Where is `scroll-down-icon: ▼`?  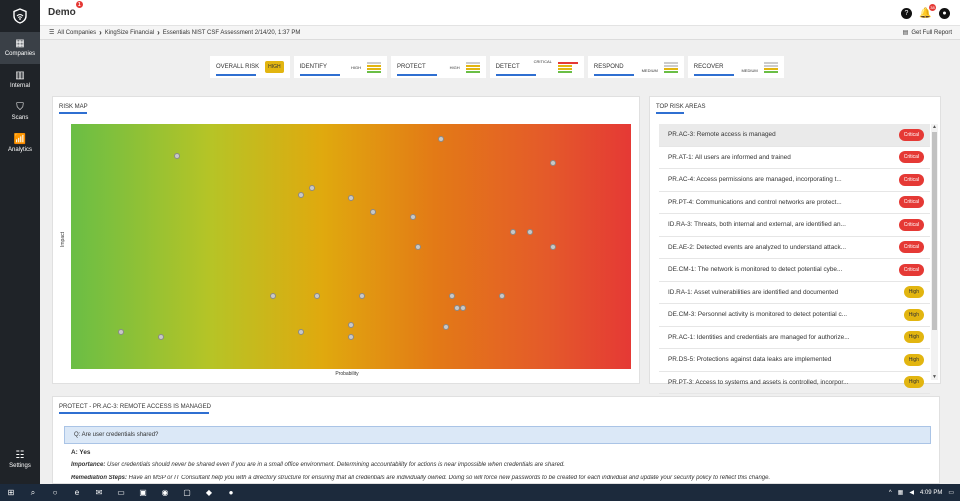 scroll-down-icon: ▼ is located at coordinates (934, 377).